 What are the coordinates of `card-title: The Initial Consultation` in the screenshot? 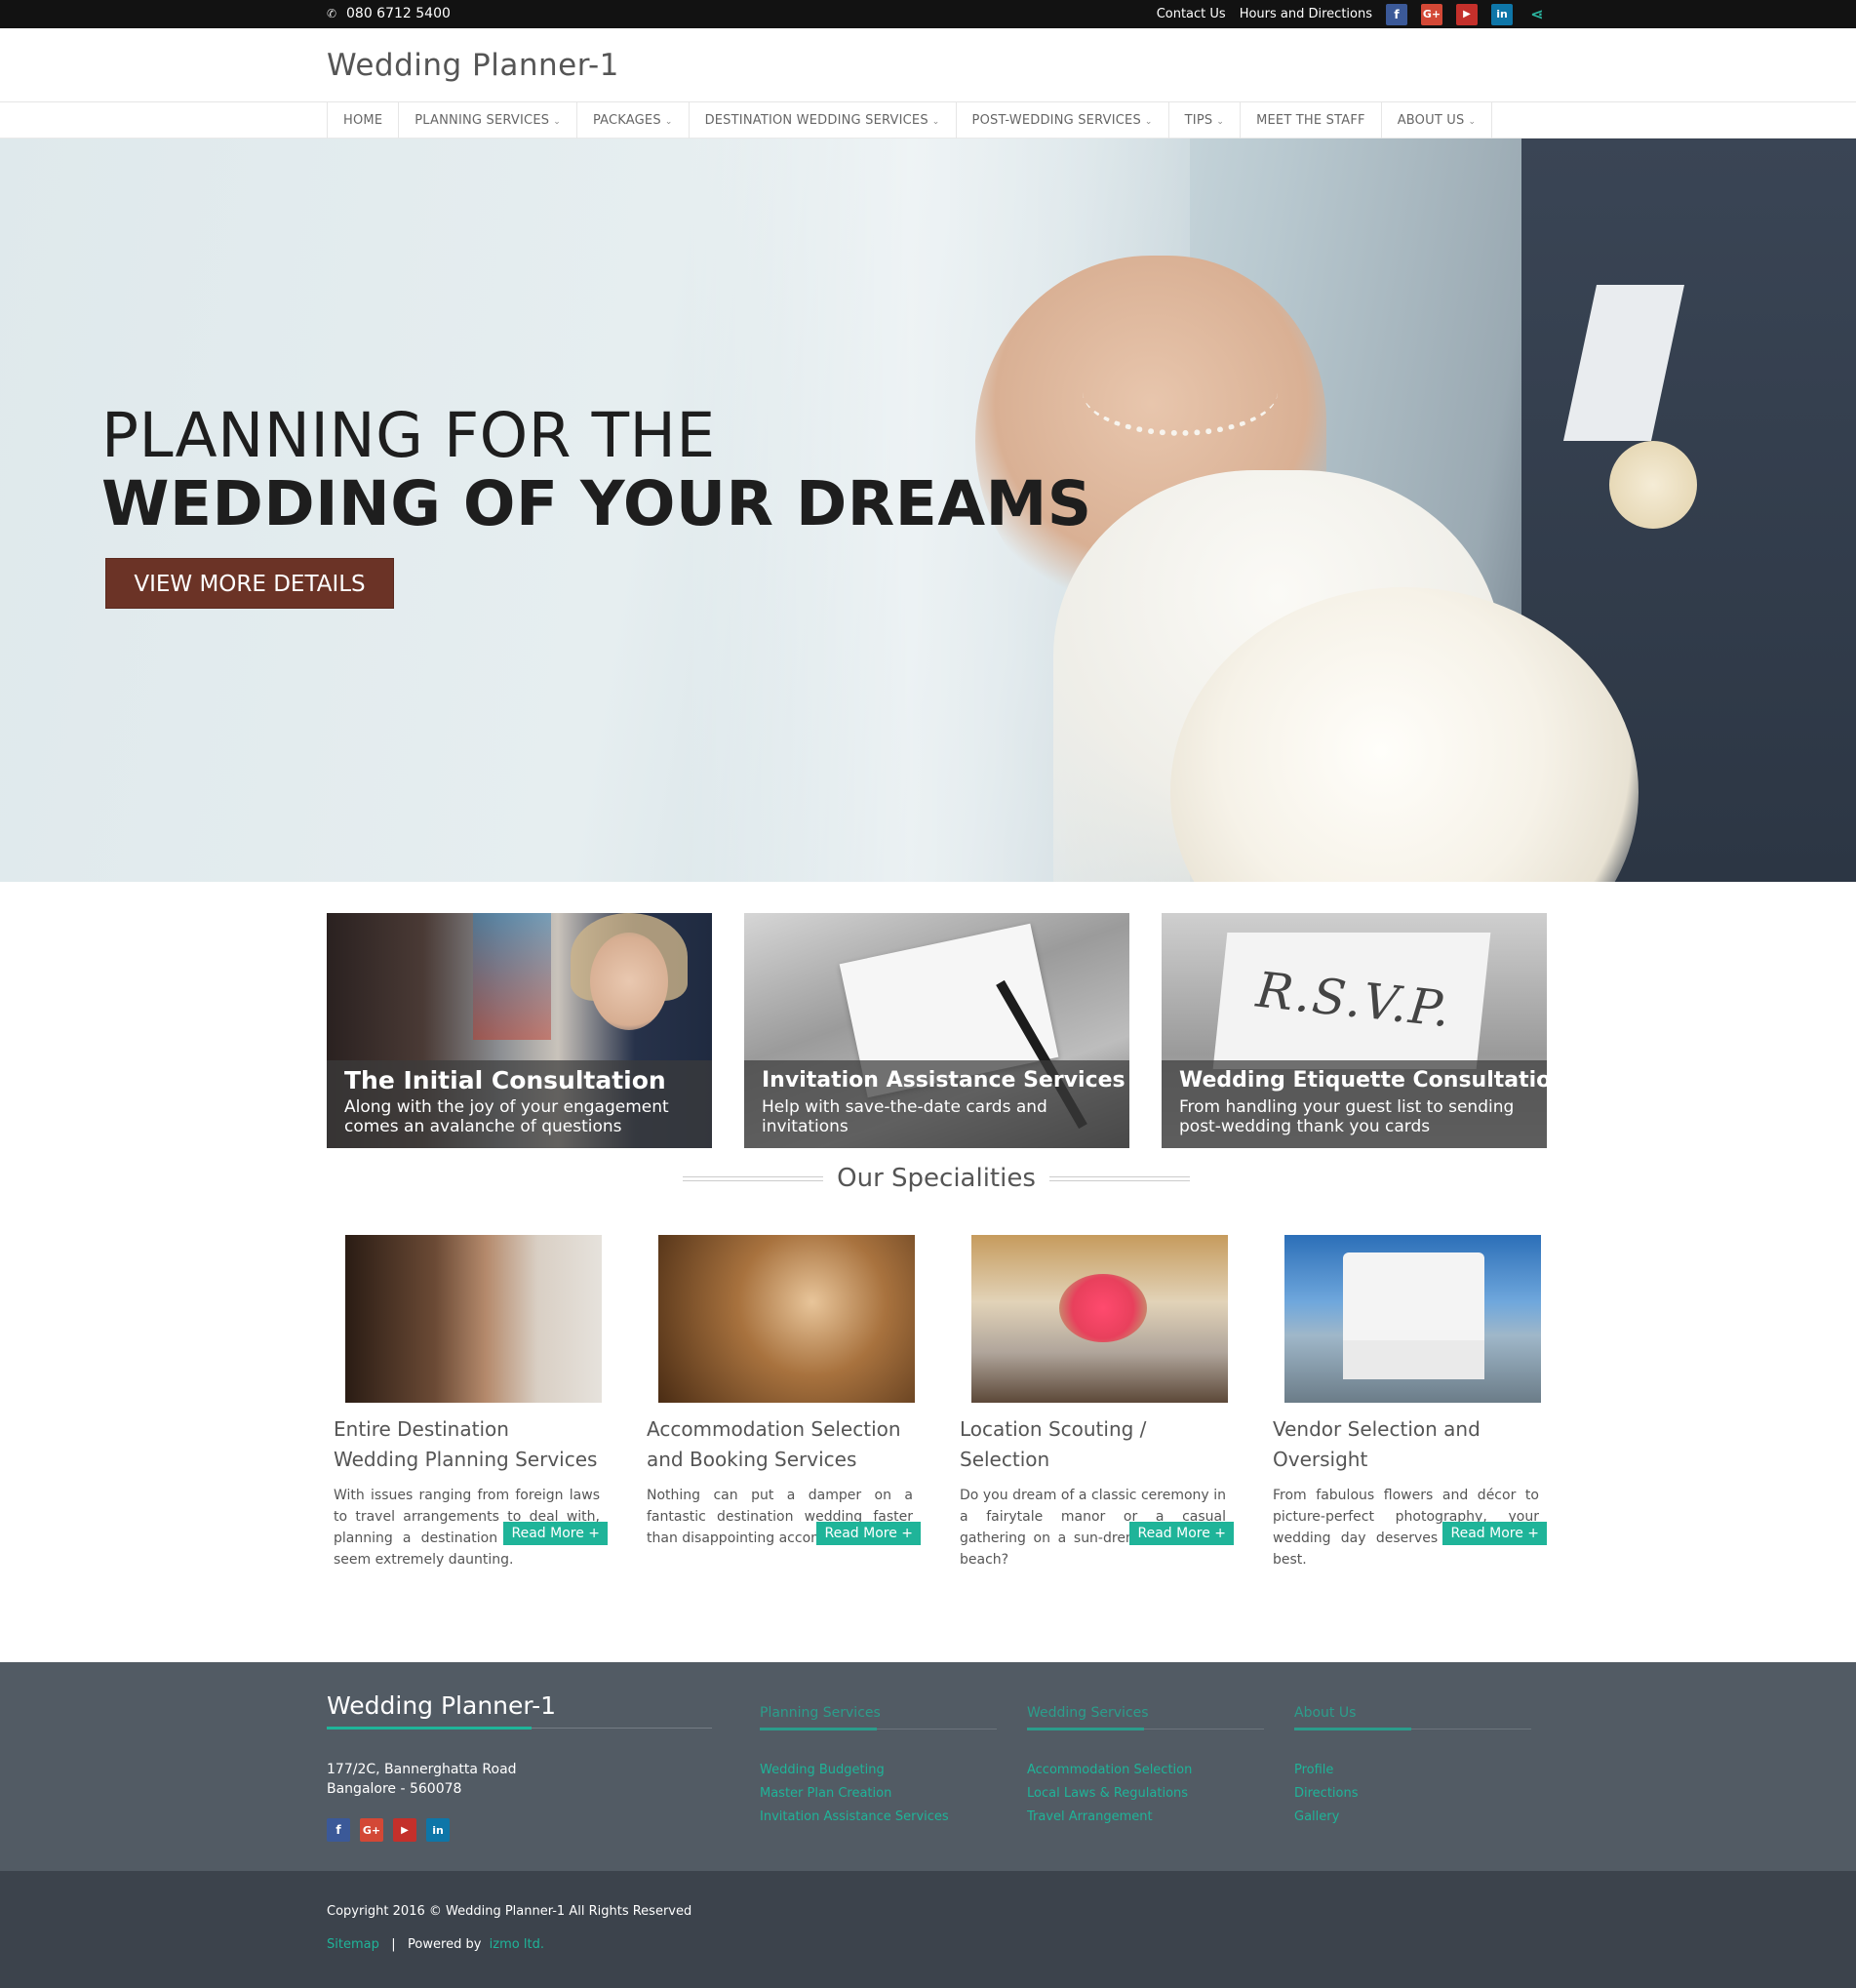 It's located at (505, 1080).